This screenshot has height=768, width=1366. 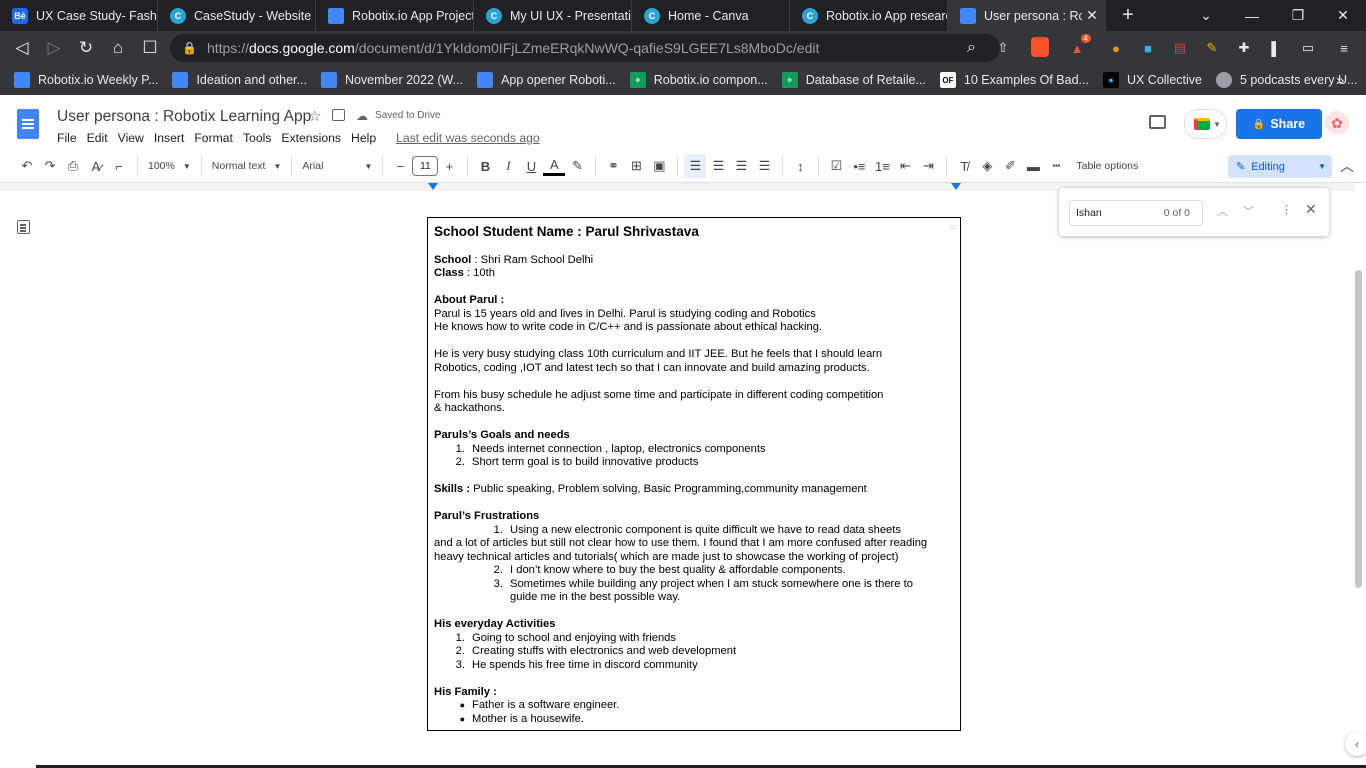 What do you see at coordinates (882, 166) in the screenshot?
I see `numbered-list-icon: 1≡` at bounding box center [882, 166].